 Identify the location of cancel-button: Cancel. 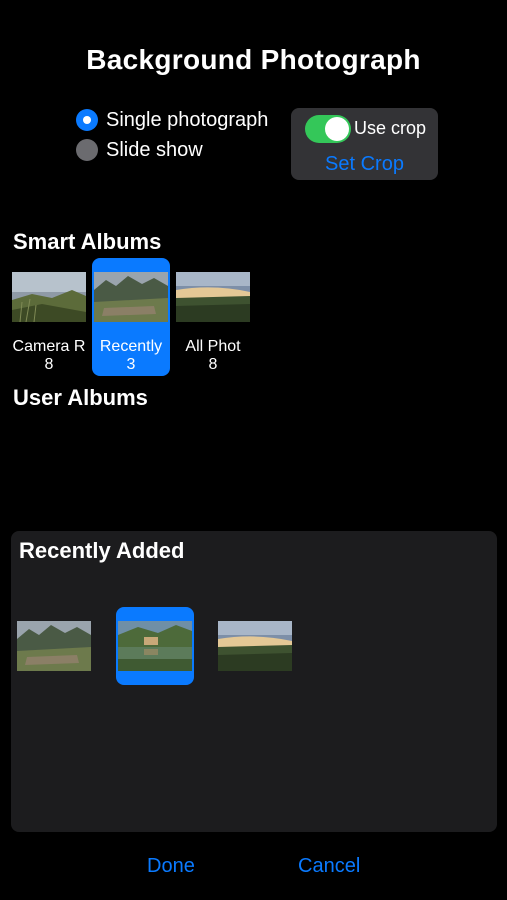
(329, 866).